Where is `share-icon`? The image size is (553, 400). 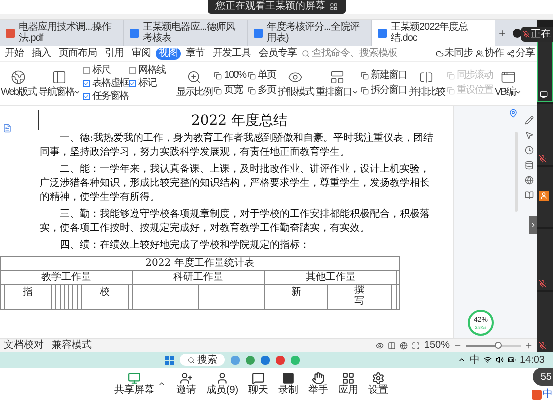
share-icon is located at coordinates (511, 54).